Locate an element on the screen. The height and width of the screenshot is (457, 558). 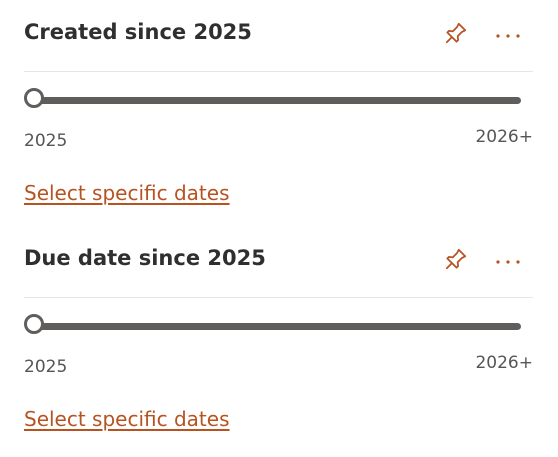
filter-title: Created since 2025 is located at coordinates (138, 32).